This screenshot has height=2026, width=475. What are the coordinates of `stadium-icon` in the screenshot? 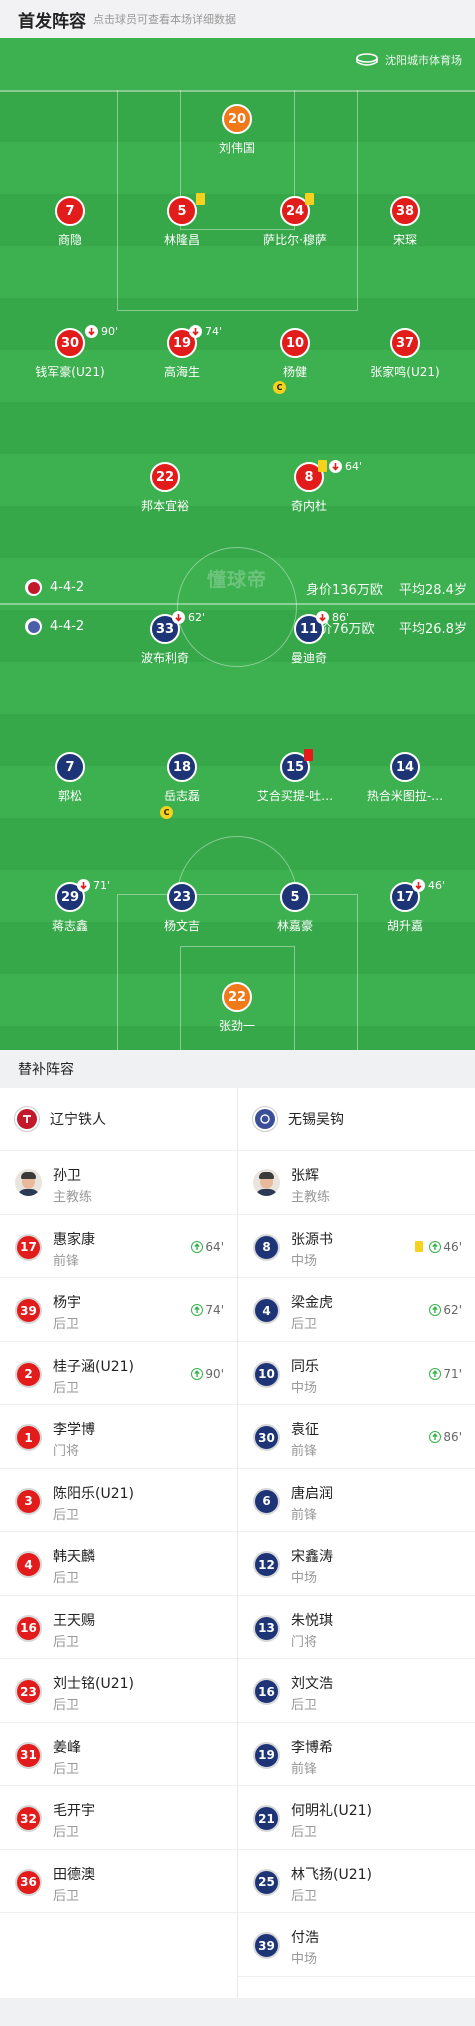 It's located at (367, 60).